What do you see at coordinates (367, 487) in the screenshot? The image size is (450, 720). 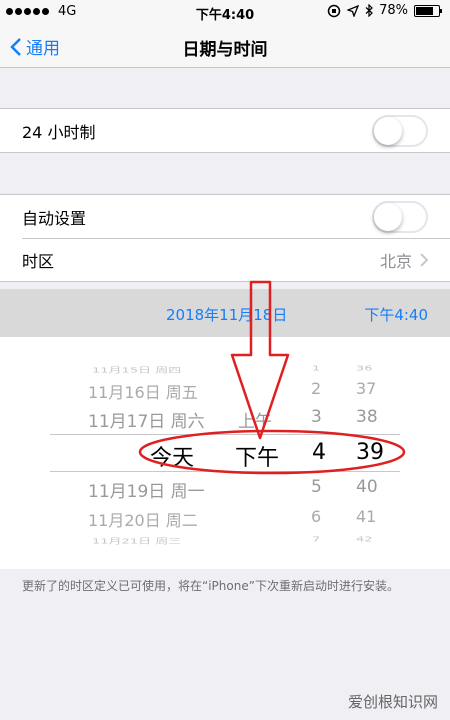 I see `minute-wheel-item: 40` at bounding box center [367, 487].